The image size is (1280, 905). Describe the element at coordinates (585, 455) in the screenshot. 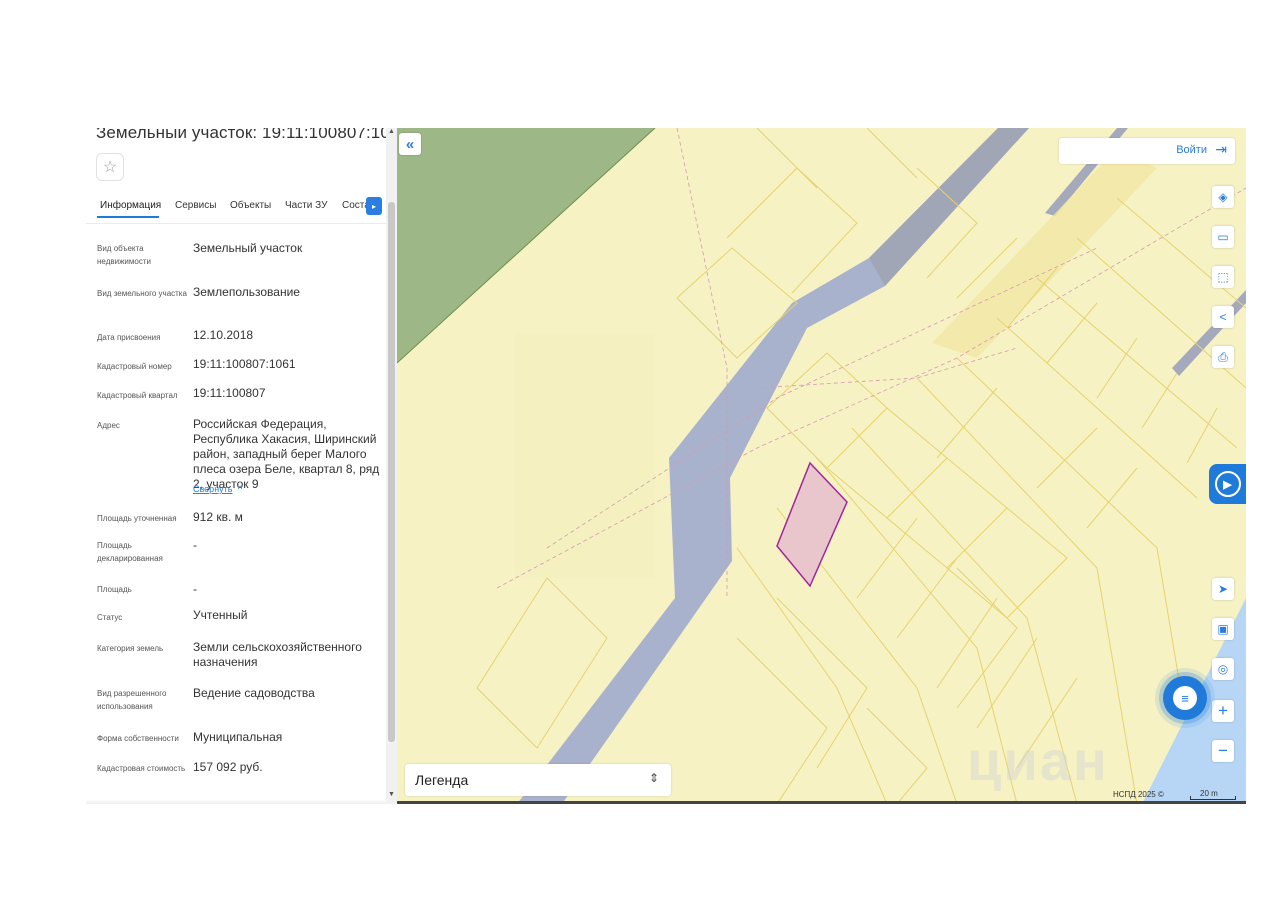

I see `zone-square` at that location.